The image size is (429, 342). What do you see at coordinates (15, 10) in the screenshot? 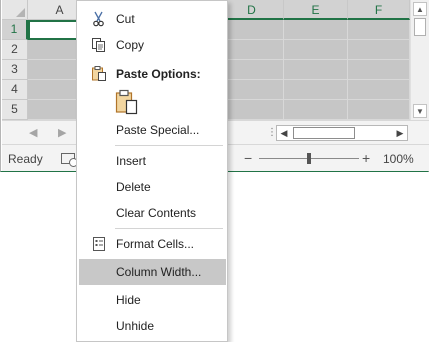
I see `select-all-button` at bounding box center [15, 10].